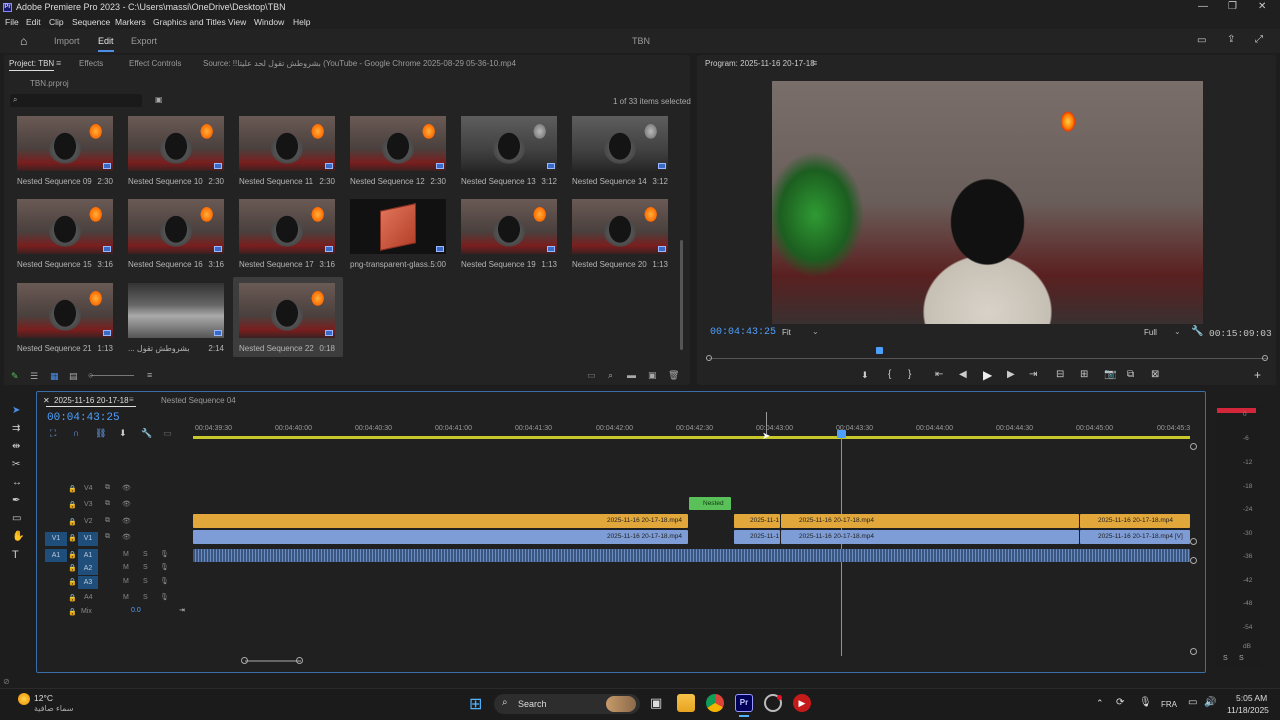  I want to click on go-to-in-icon: ⇤, so click(939, 374).